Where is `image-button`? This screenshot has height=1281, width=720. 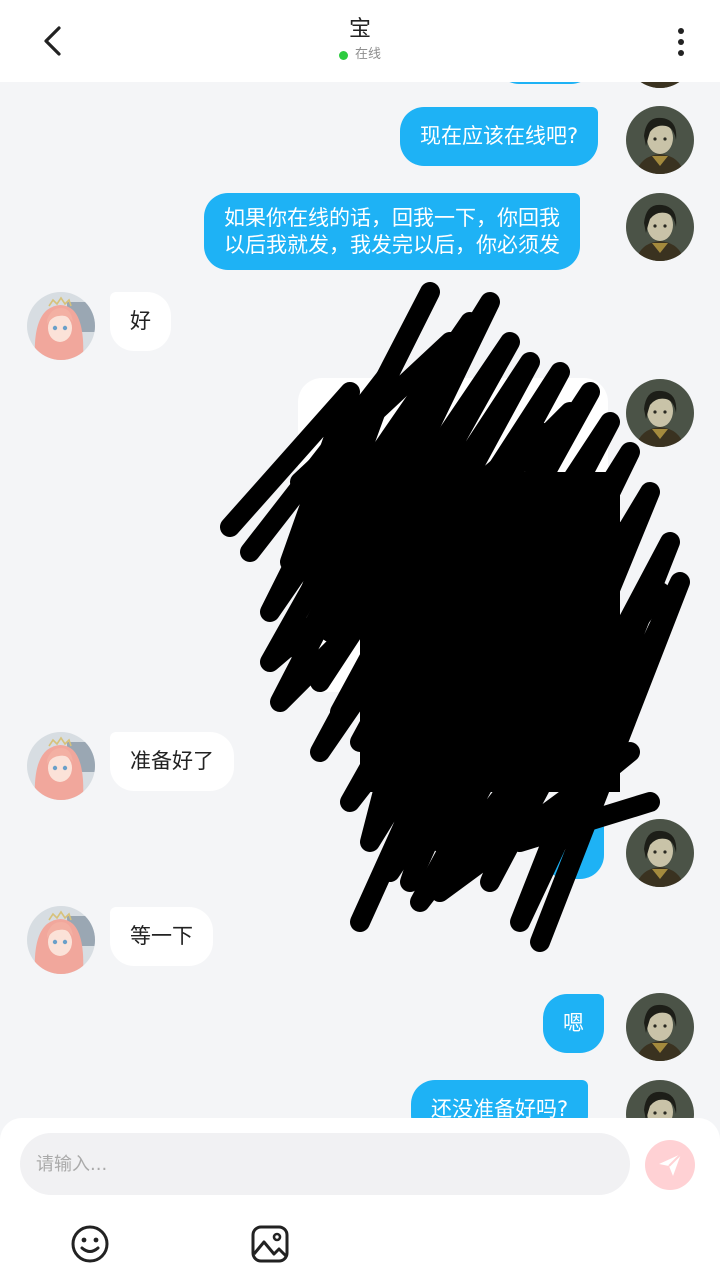 image-button is located at coordinates (270, 1244).